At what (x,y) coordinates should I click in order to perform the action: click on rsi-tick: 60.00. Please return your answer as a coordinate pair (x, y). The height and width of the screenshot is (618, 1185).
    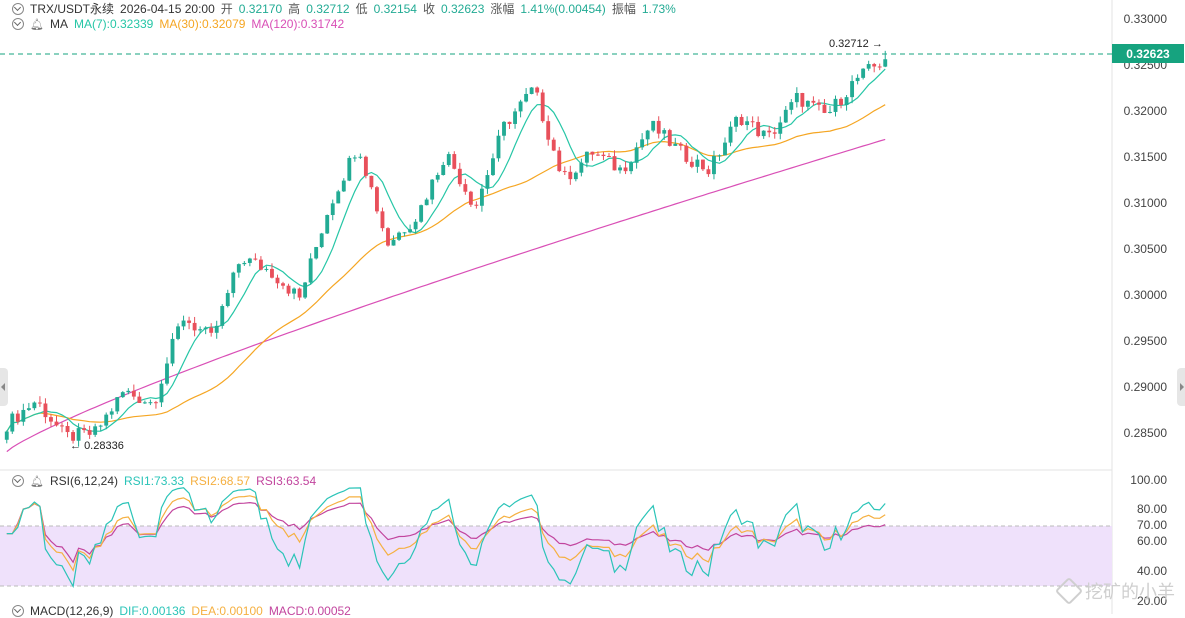
    Looking at the image, I should click on (1151, 541).